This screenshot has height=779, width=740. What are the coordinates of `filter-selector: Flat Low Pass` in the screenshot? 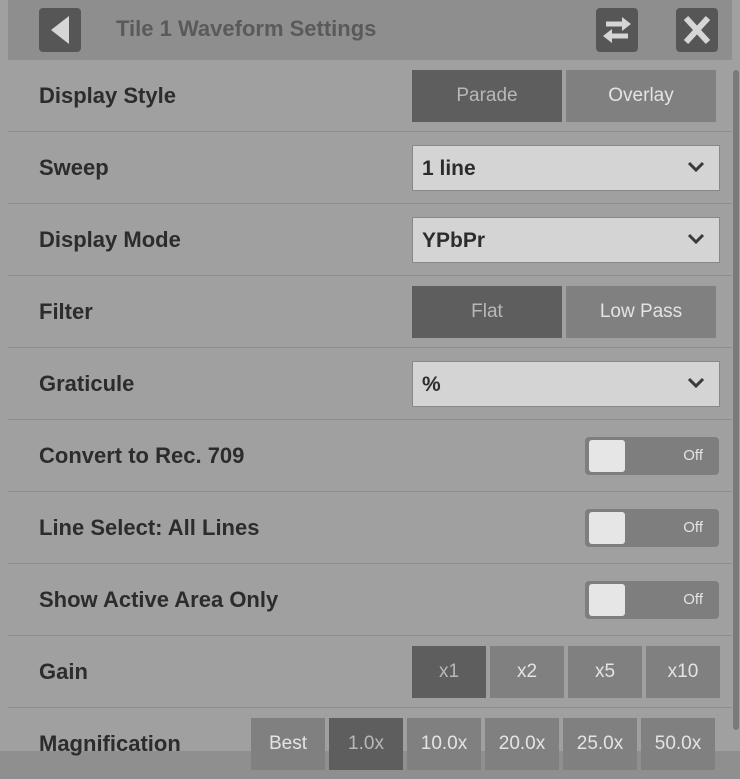 It's located at (564, 311).